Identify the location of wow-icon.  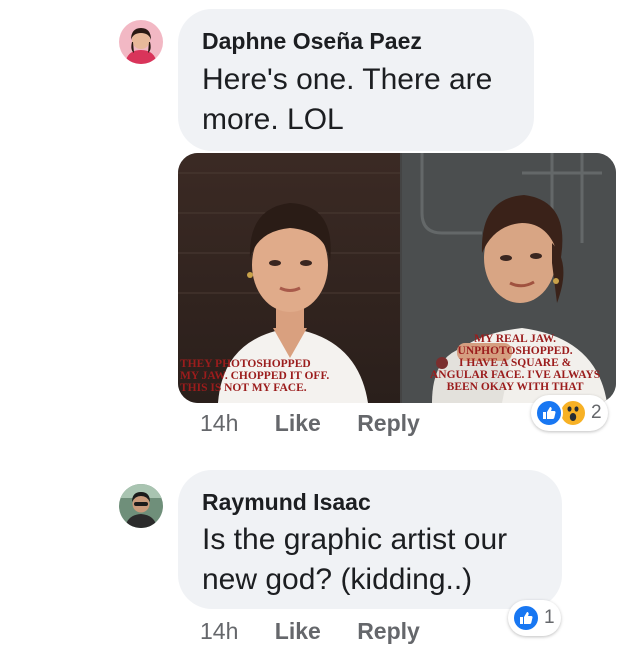
(573, 413).